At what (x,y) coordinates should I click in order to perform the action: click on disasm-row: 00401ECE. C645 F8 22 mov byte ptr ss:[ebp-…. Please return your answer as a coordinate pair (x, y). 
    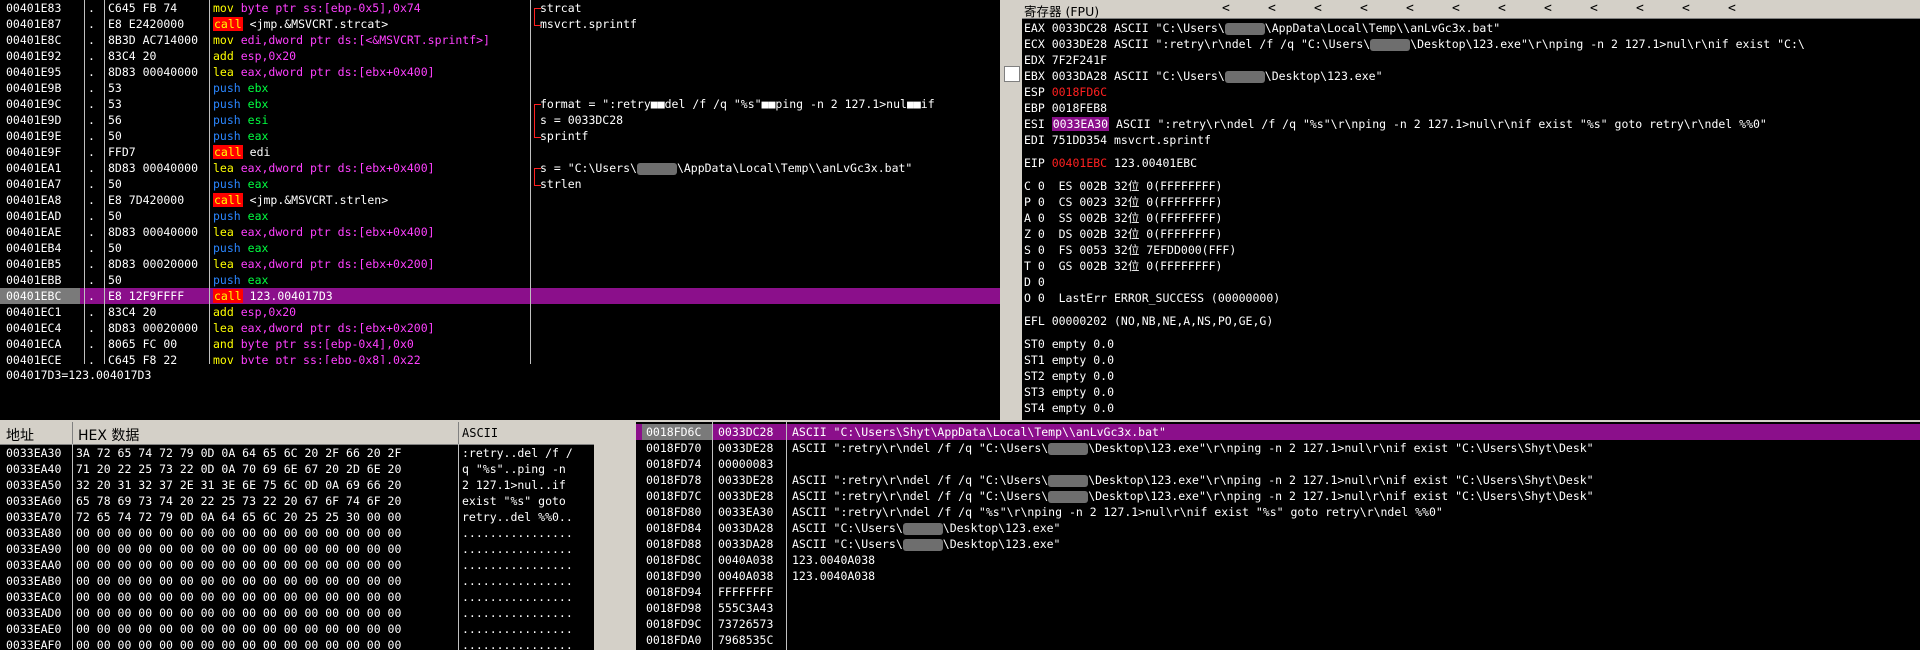
    Looking at the image, I should click on (500, 358).